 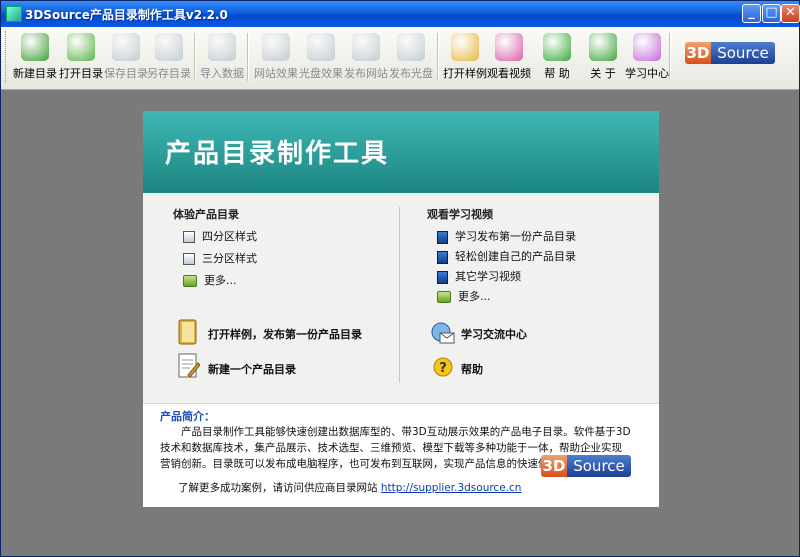 What do you see at coordinates (35, 47) in the screenshot?
I see `new-catalog-icon` at bounding box center [35, 47].